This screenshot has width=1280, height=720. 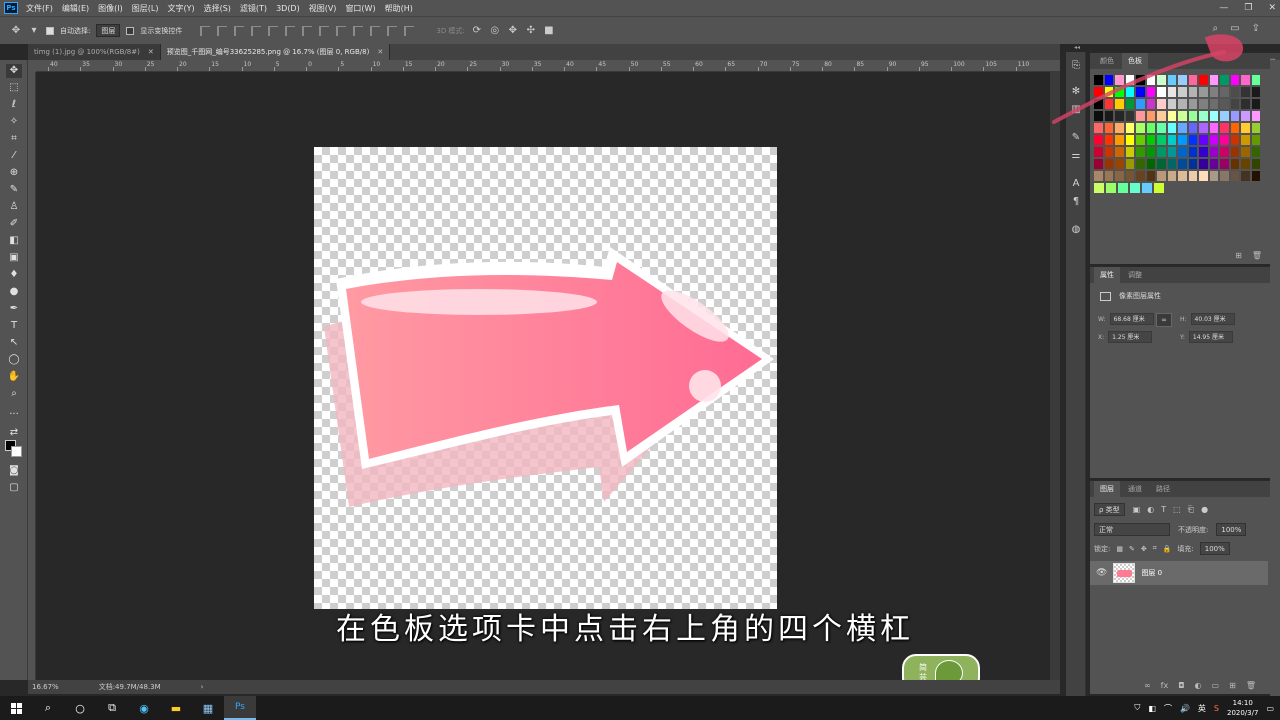 I want to click on delete-swatch-icon: 🗑, so click(x=1257, y=255).